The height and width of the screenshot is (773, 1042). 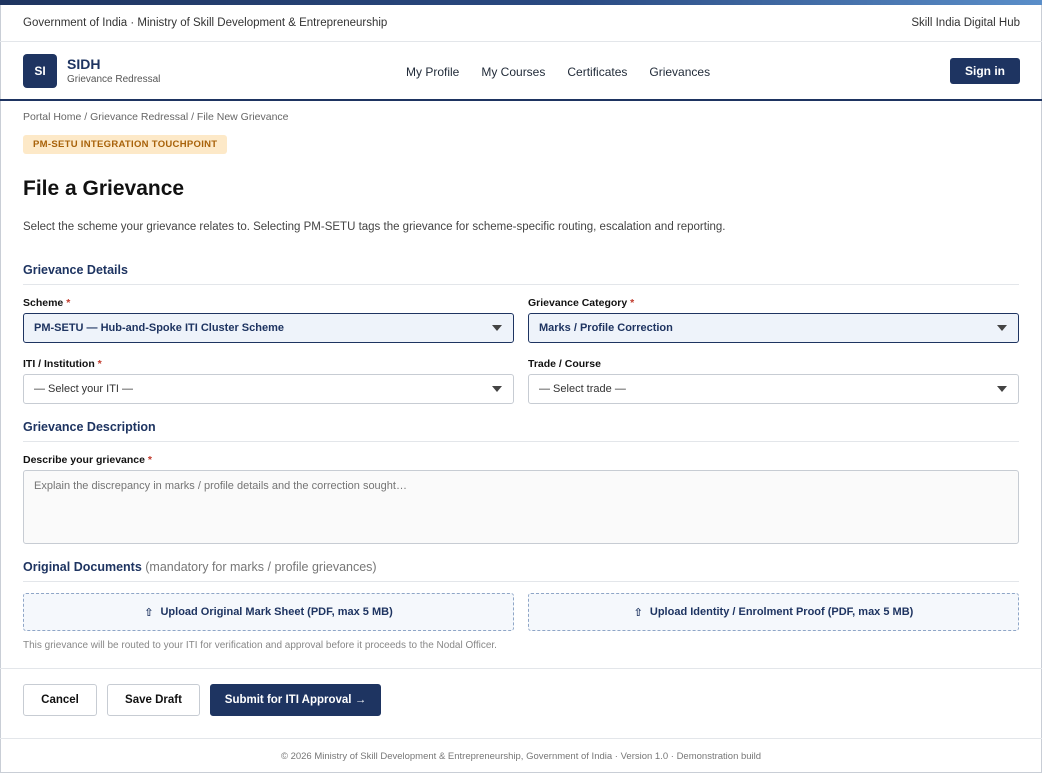 I want to click on page-title: File a Grievance, so click(x=104, y=188).